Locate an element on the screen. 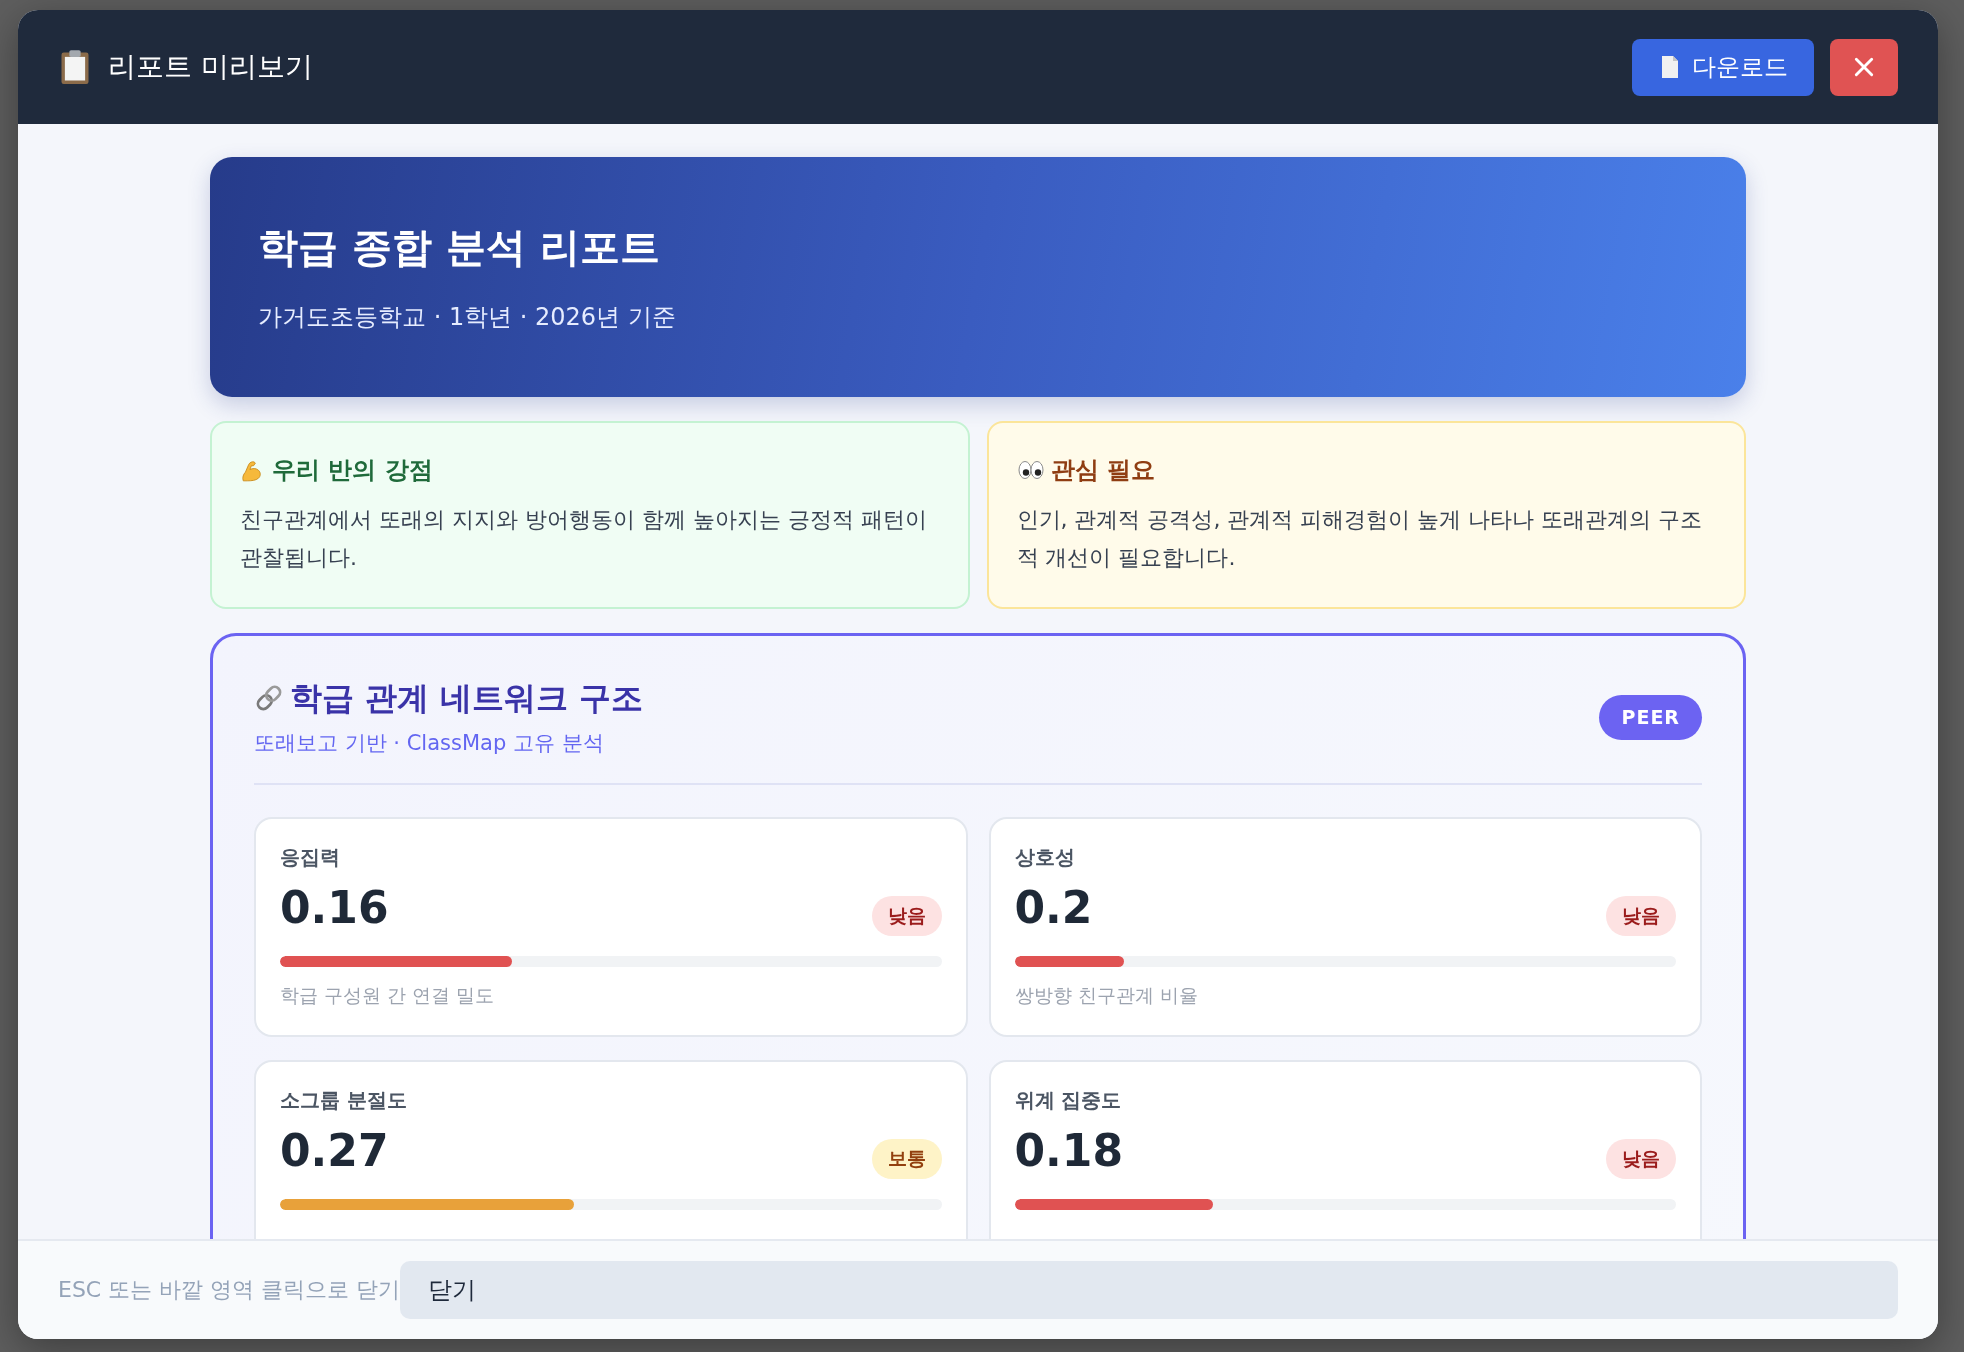 The width and height of the screenshot is (1964, 1352). metric-label: 응집력 is located at coordinates (310, 857).